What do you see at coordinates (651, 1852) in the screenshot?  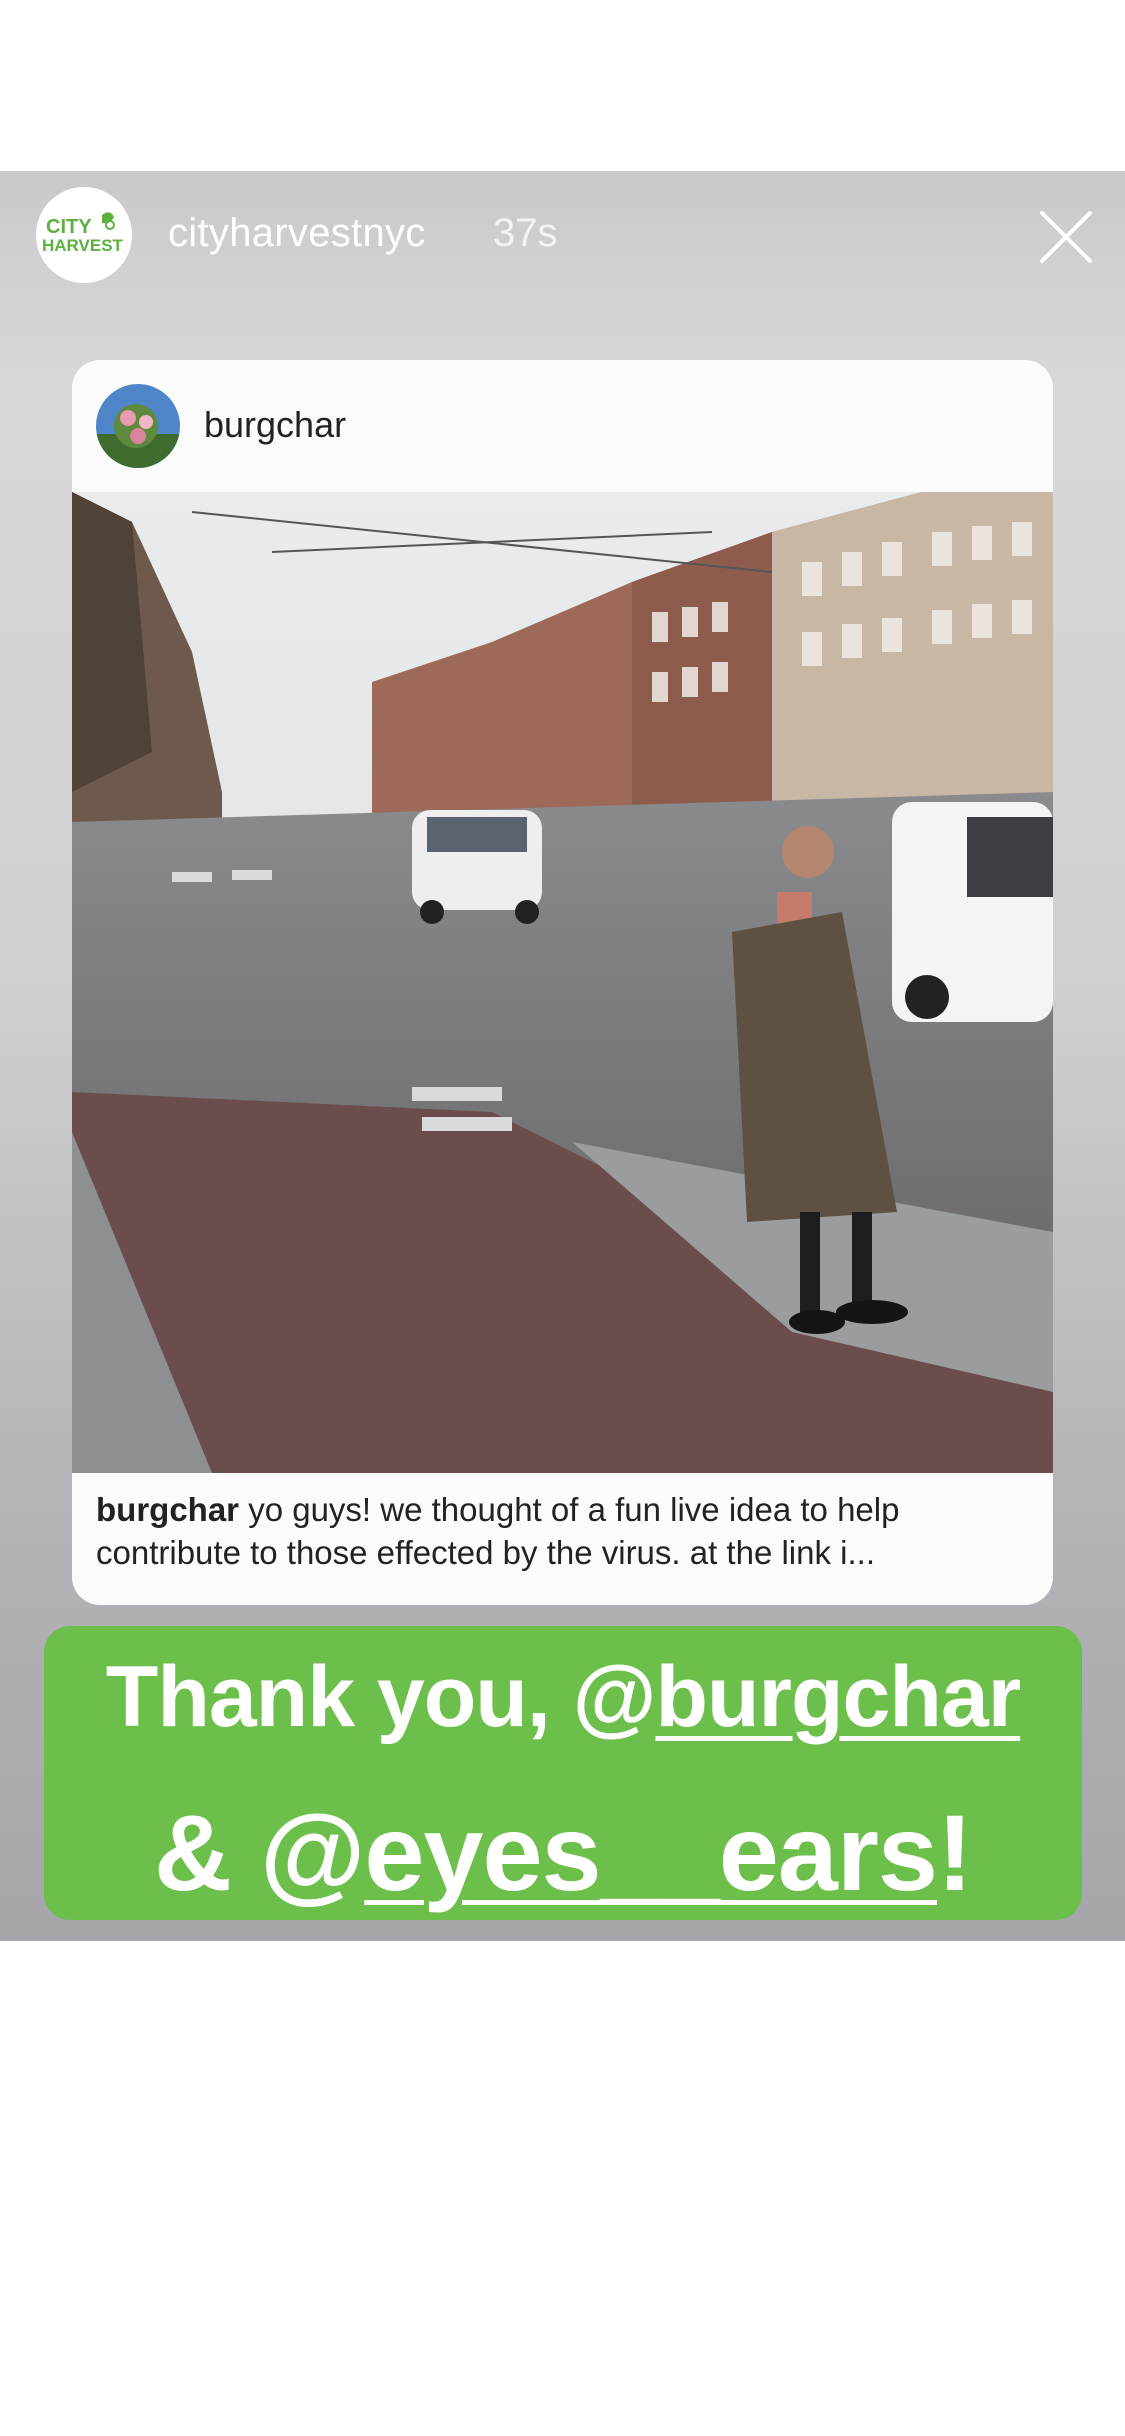 I see `mention-eyes-ears: eyes__ears` at bounding box center [651, 1852].